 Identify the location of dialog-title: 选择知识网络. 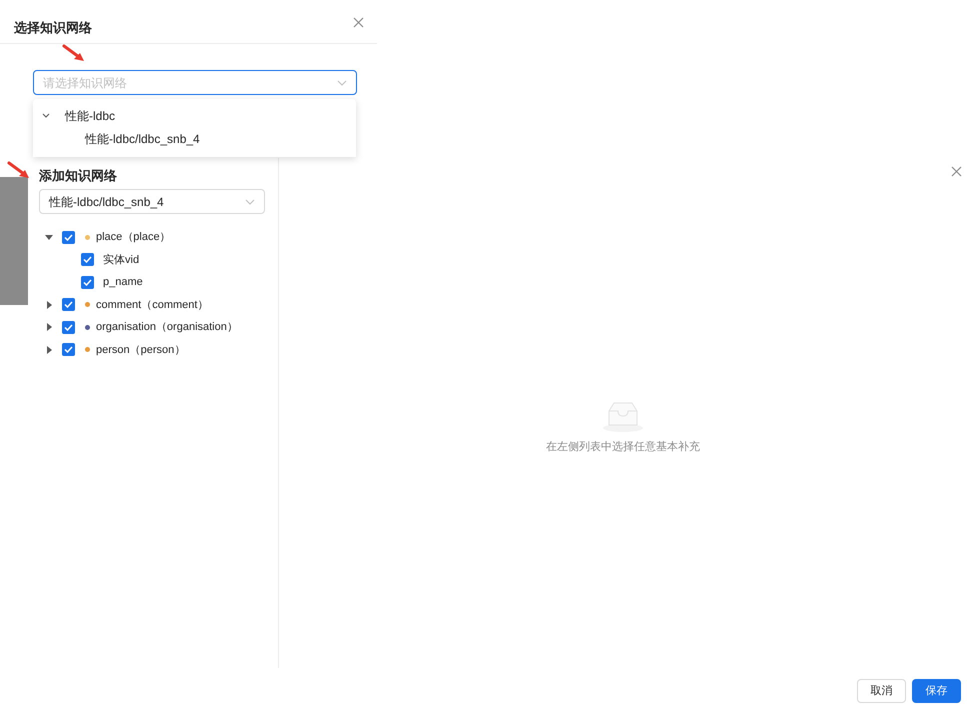
(53, 27).